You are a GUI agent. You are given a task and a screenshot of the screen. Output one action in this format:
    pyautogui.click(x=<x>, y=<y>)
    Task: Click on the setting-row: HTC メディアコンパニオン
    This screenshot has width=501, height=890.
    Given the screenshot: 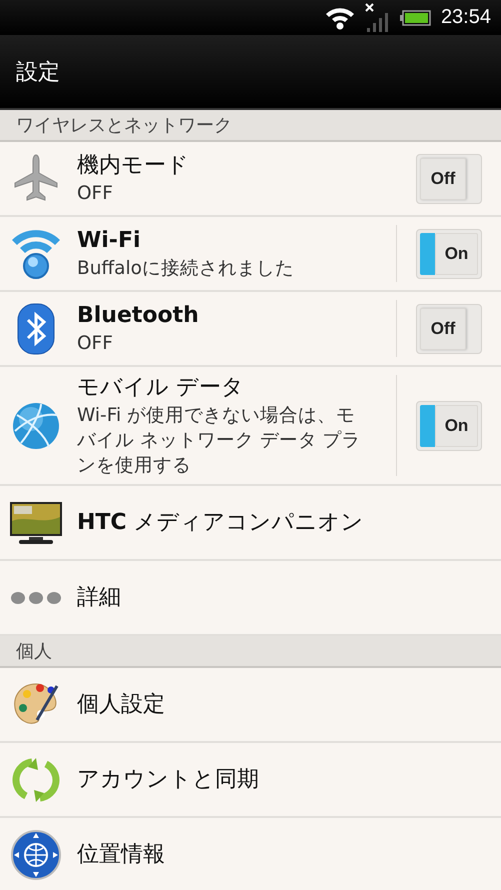 What is the action you would take?
    pyautogui.click(x=250, y=523)
    